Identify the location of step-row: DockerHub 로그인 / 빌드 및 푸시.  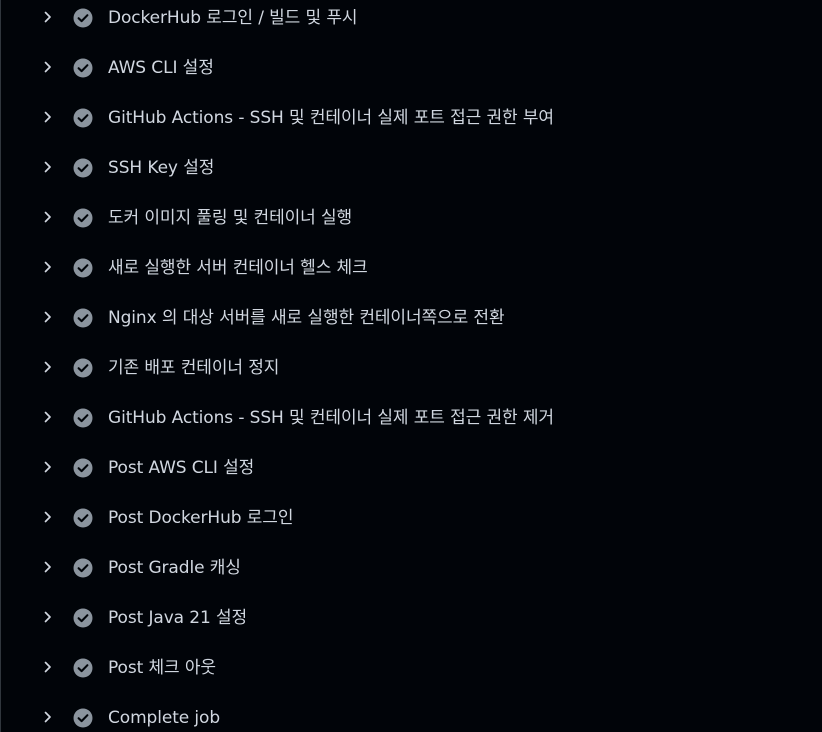
(411, 21).